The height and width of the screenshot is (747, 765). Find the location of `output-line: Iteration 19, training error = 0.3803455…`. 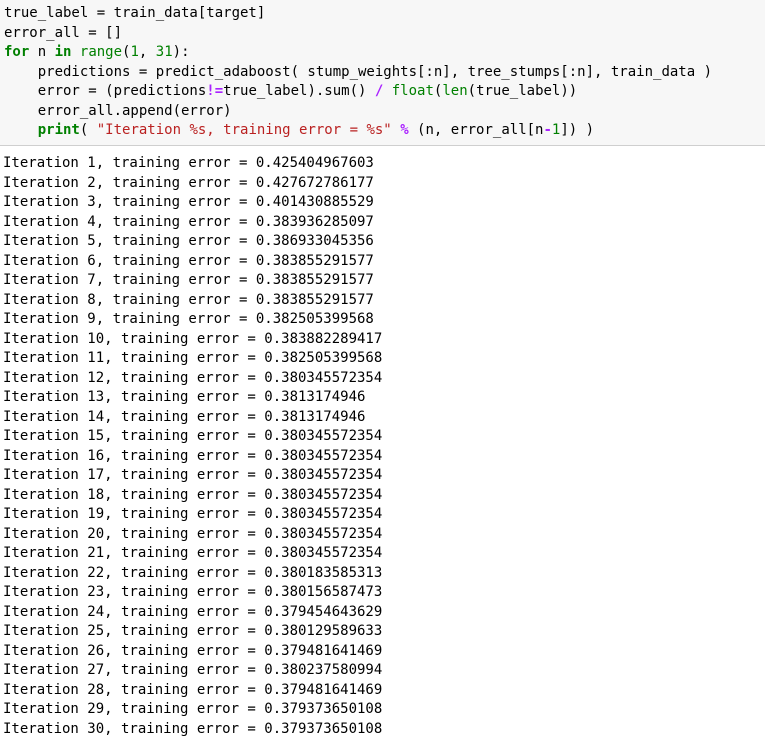

output-line: Iteration 19, training error = 0.3803455… is located at coordinates (193, 514).